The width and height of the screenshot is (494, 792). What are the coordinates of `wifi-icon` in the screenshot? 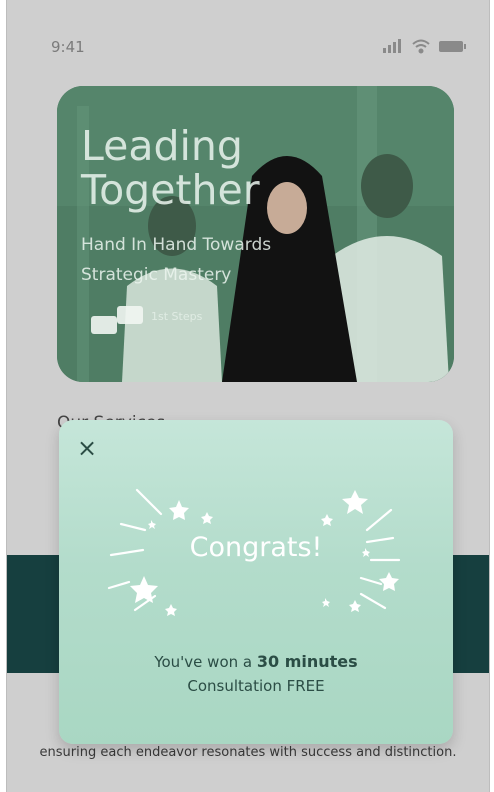 It's located at (421, 46).